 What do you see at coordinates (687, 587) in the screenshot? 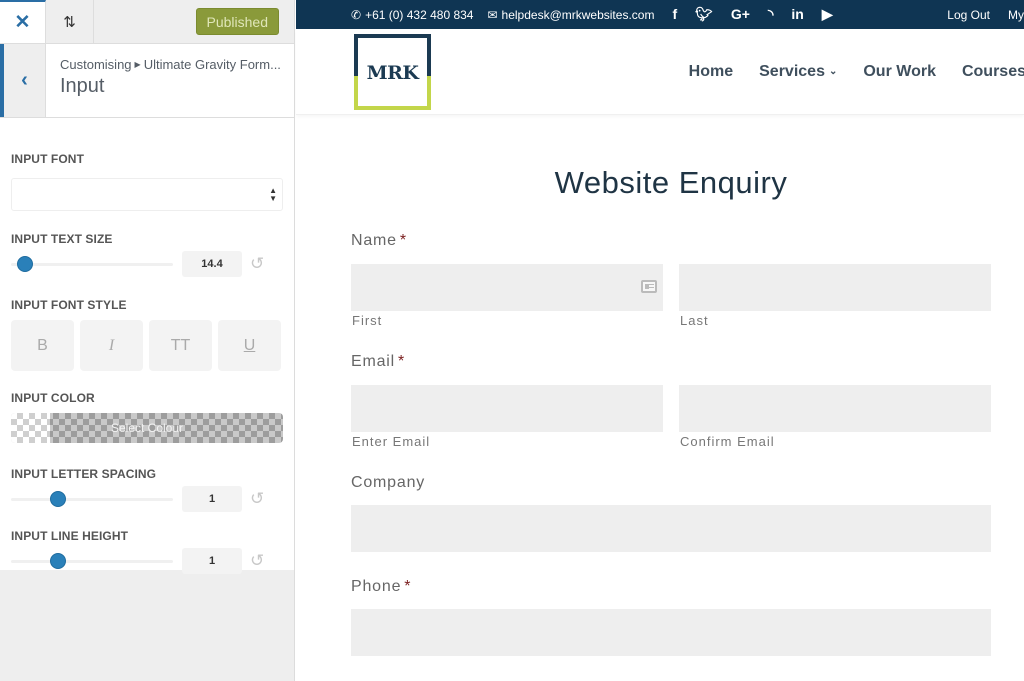
I see `phone-label: Phone *` at bounding box center [687, 587].